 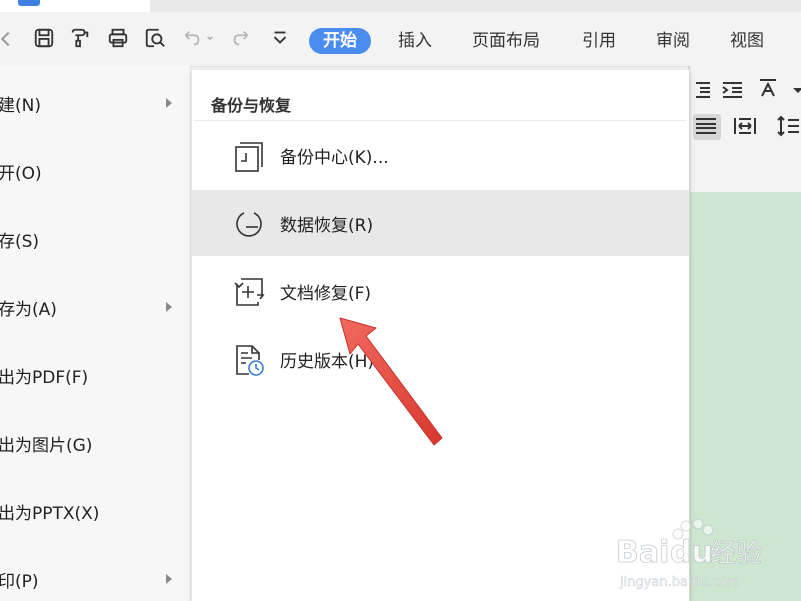 What do you see at coordinates (746, 127) in the screenshot?
I see `distributed-align-icon` at bounding box center [746, 127].